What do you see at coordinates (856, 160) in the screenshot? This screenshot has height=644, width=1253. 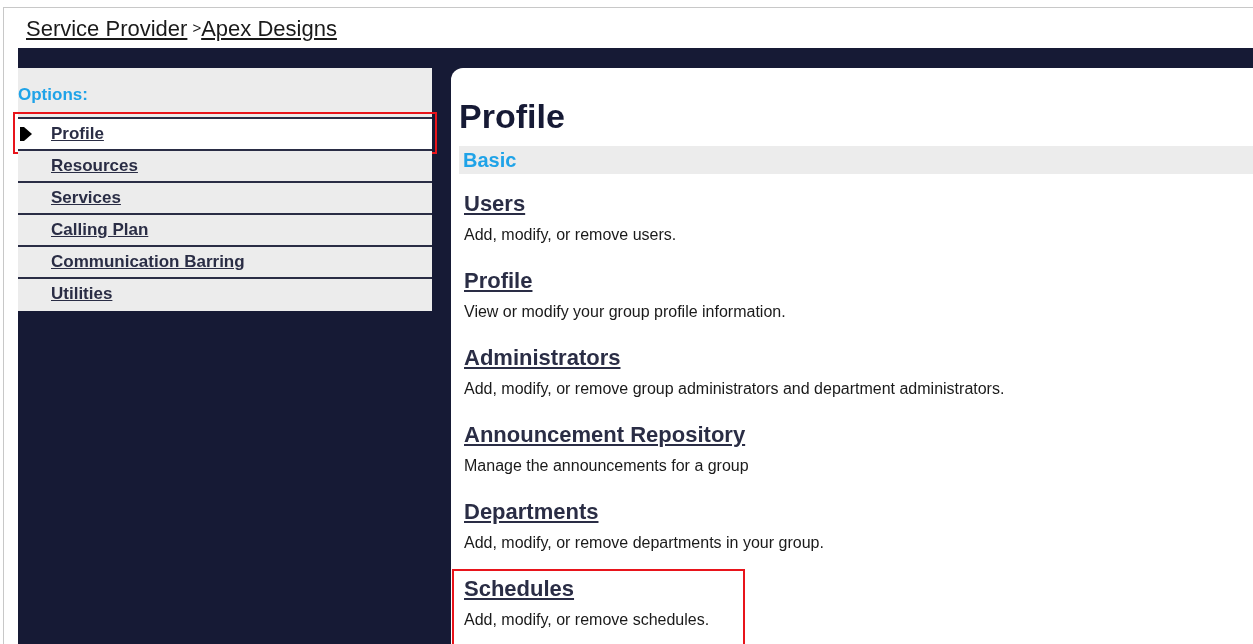 I see `section-header: Basic` at bounding box center [856, 160].